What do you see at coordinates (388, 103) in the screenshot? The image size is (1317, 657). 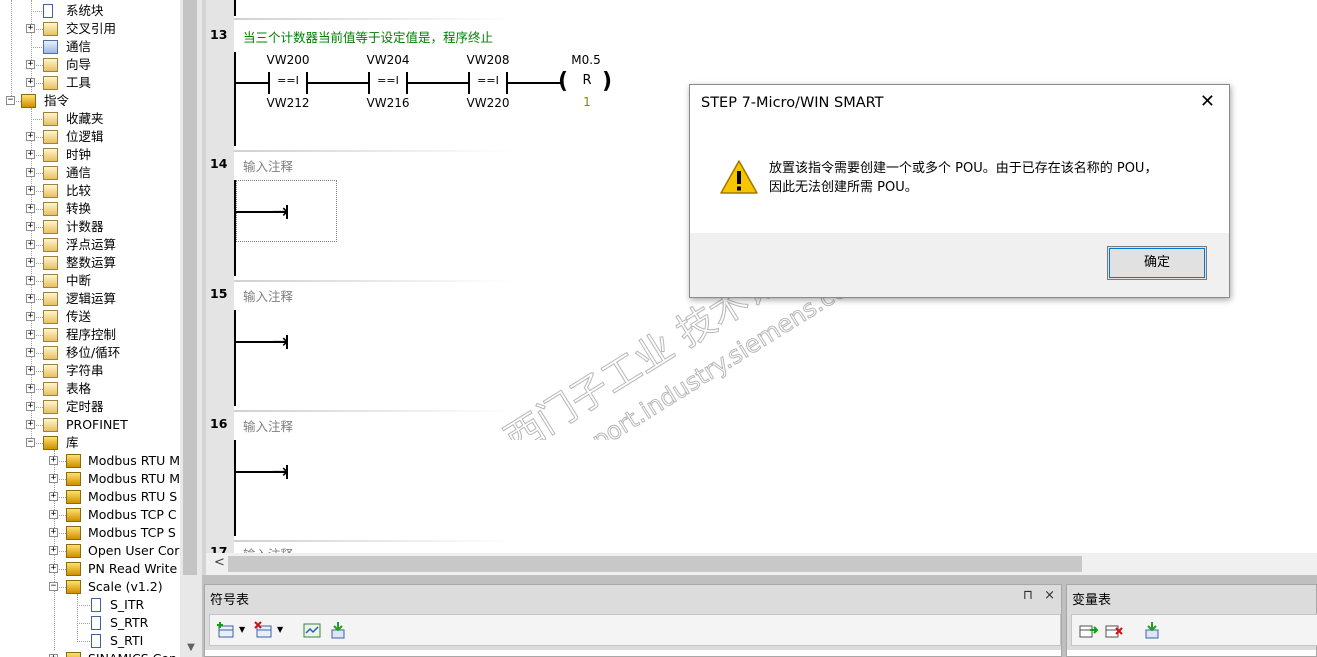 I see `contact-operand-2: VW216` at bounding box center [388, 103].